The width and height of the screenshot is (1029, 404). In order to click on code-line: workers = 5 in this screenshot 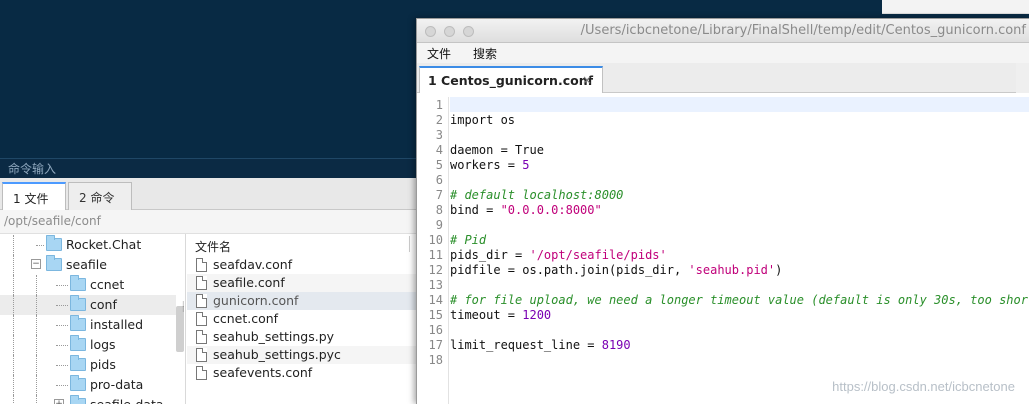, I will do `click(489, 165)`.